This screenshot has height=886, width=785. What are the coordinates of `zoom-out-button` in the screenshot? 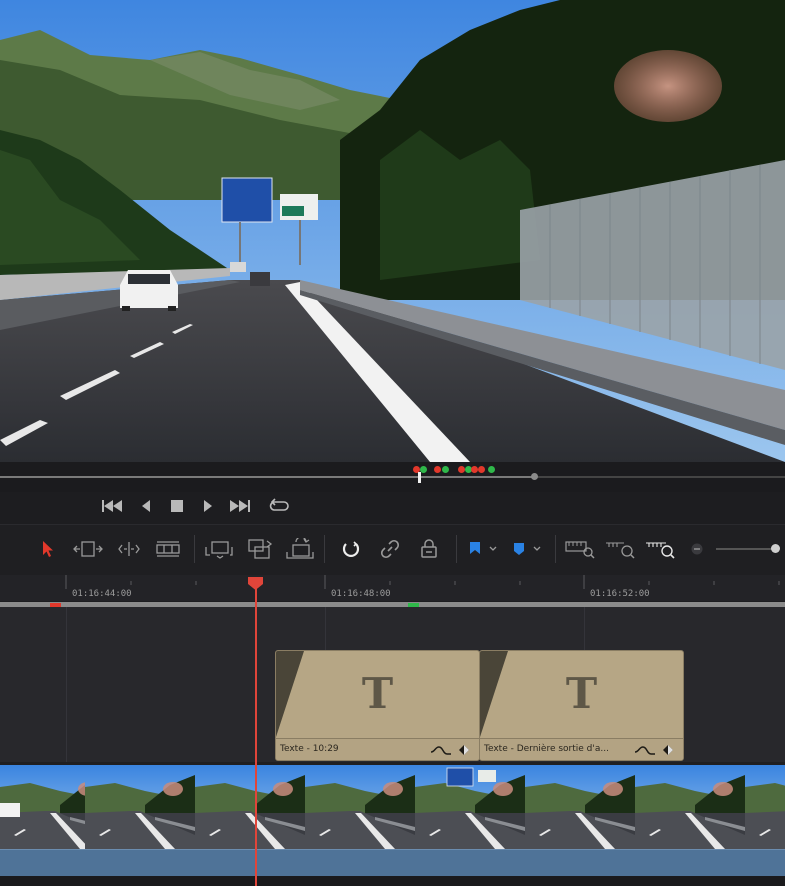 It's located at (697, 549).